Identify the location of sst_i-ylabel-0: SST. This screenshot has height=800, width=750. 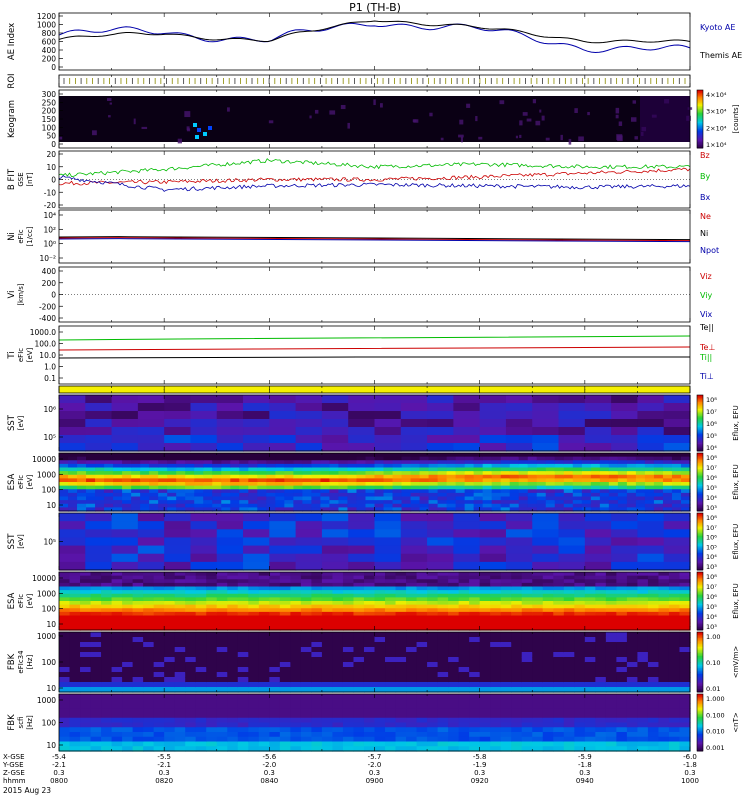
(12, 541).